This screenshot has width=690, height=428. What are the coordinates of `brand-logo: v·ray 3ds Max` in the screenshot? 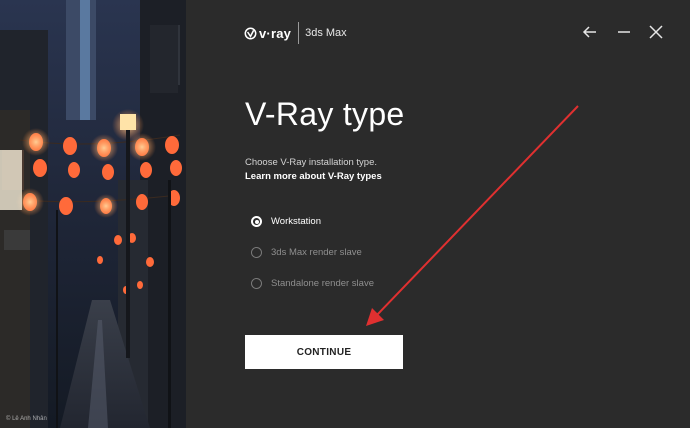 It's located at (295, 33).